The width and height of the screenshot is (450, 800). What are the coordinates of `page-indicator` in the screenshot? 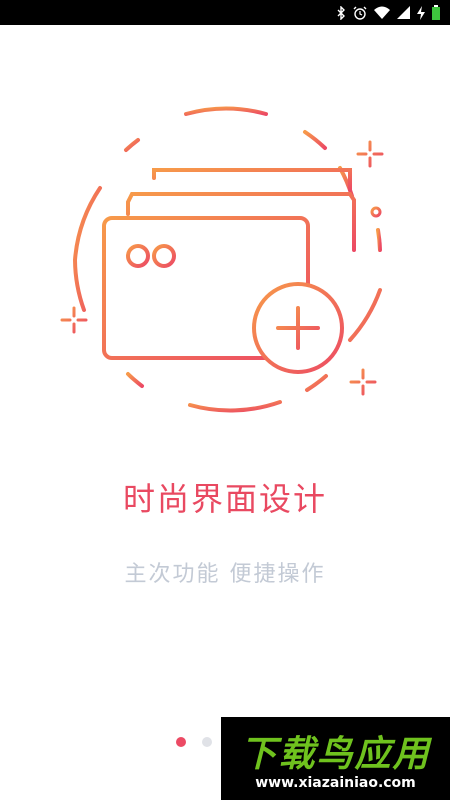 It's located at (194, 742).